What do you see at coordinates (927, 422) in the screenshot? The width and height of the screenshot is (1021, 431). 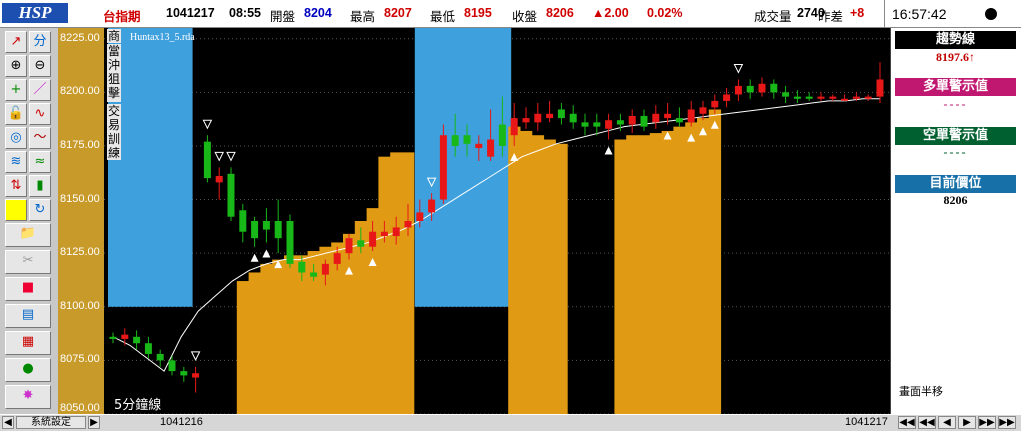 I see `nav-fast-back-button: ◀◀` at bounding box center [927, 422].